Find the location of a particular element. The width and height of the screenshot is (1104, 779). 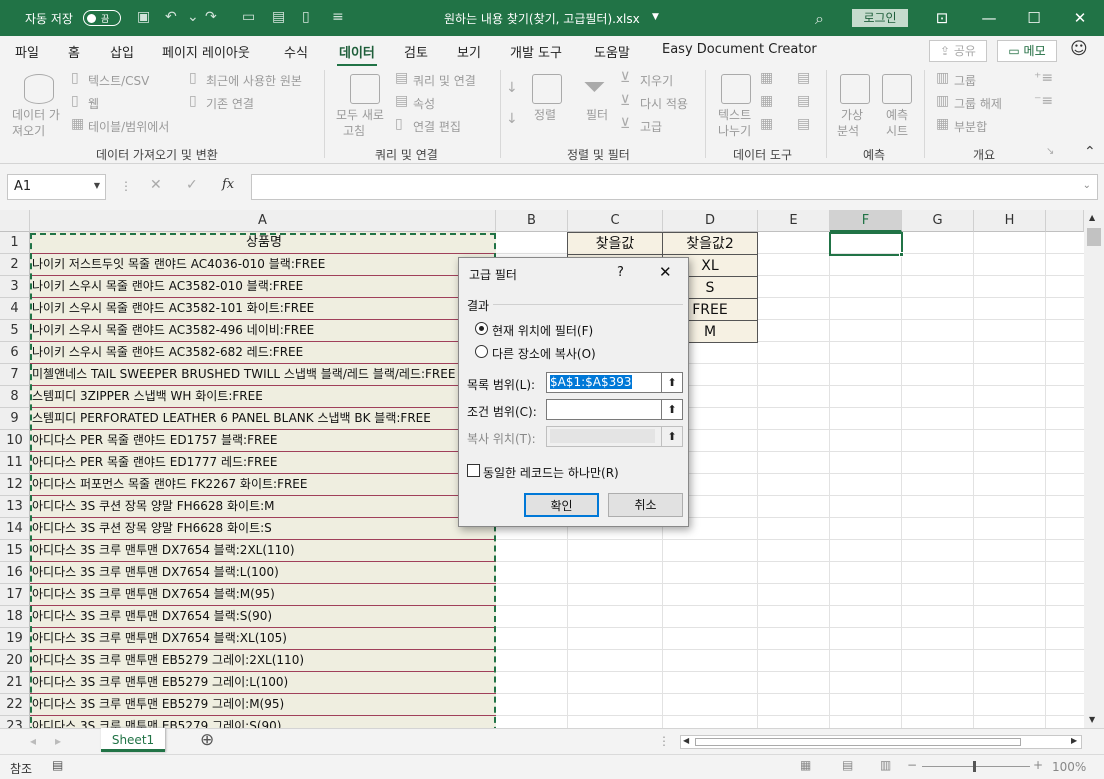

smiley-icon: ☺ is located at coordinates (1079, 49).